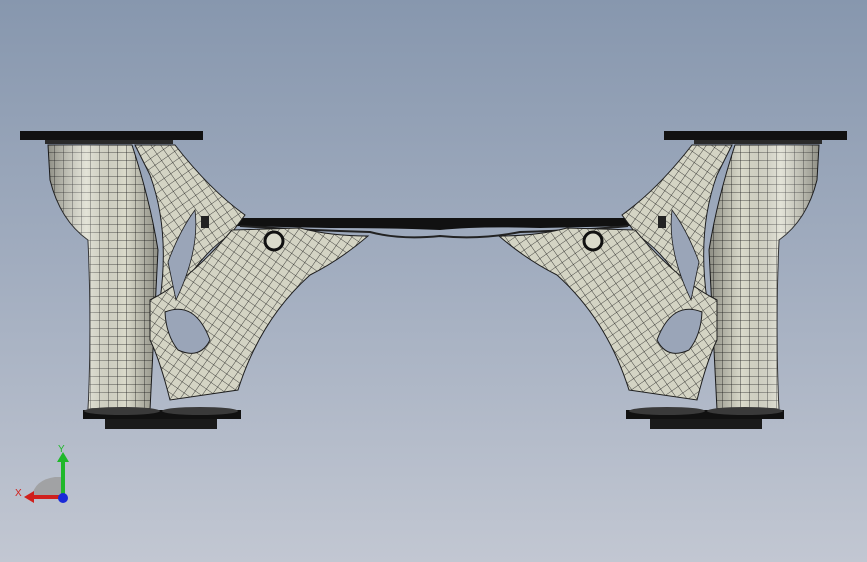  What do you see at coordinates (18, 493) in the screenshot?
I see `x-axis-label: X` at bounding box center [18, 493].